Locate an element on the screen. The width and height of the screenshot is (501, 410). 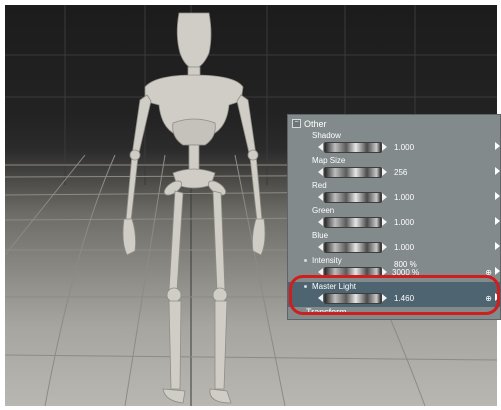
property-label: Red is located at coordinates (319, 185).